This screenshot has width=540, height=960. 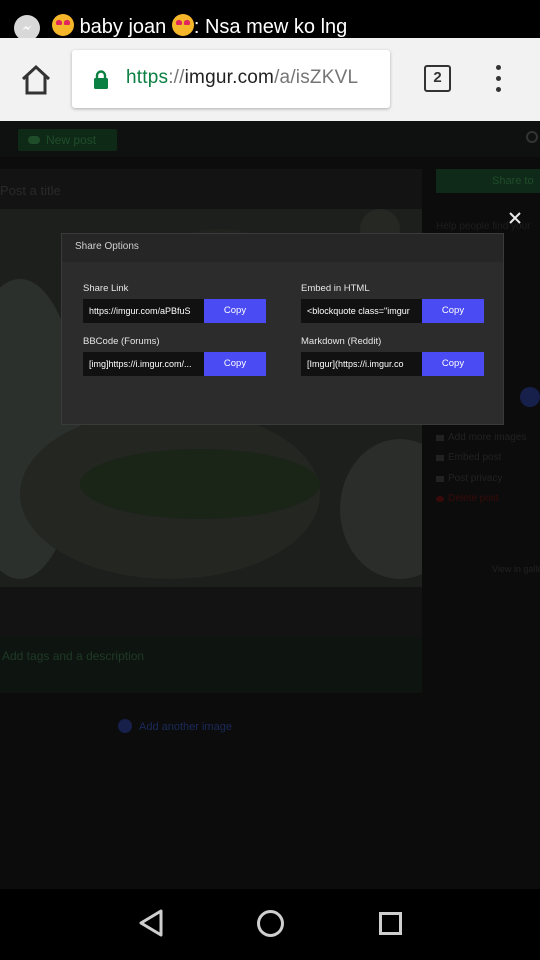 I want to click on plus-icon, so click(x=125, y=726).